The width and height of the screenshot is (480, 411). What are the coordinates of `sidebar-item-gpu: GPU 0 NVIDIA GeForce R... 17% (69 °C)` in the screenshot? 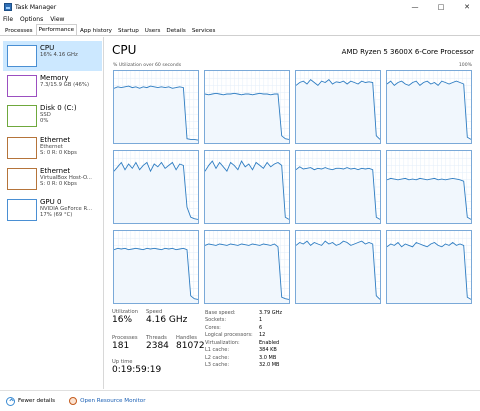 It's located at (52, 210).